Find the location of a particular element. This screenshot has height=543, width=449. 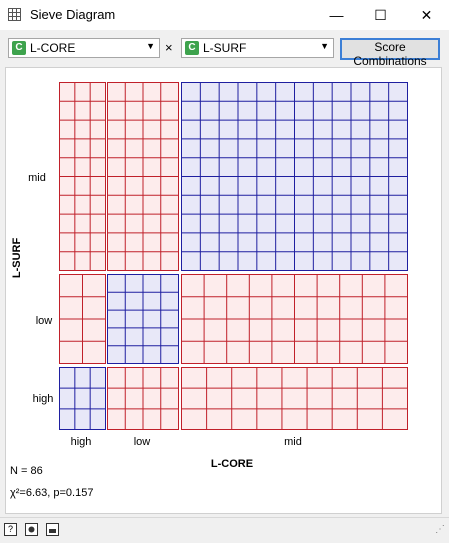

sieve-app-icon is located at coordinates (14, 14).